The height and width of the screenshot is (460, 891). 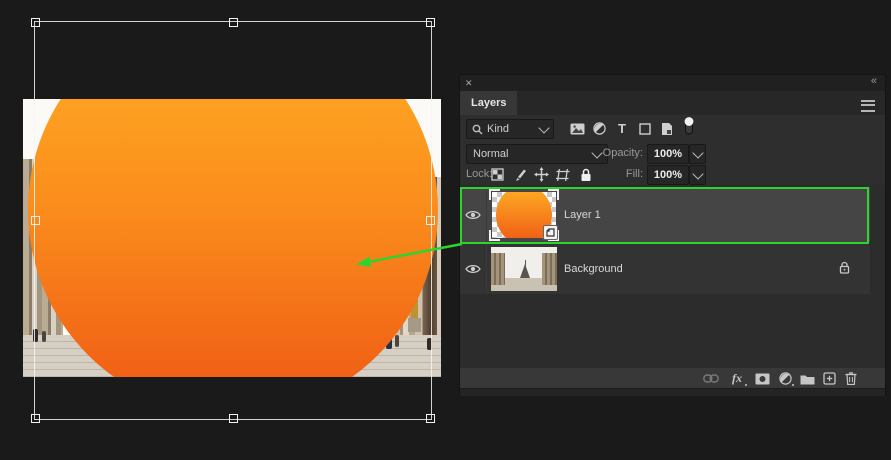 What do you see at coordinates (519, 174) in the screenshot?
I see `lock-image-icon` at bounding box center [519, 174].